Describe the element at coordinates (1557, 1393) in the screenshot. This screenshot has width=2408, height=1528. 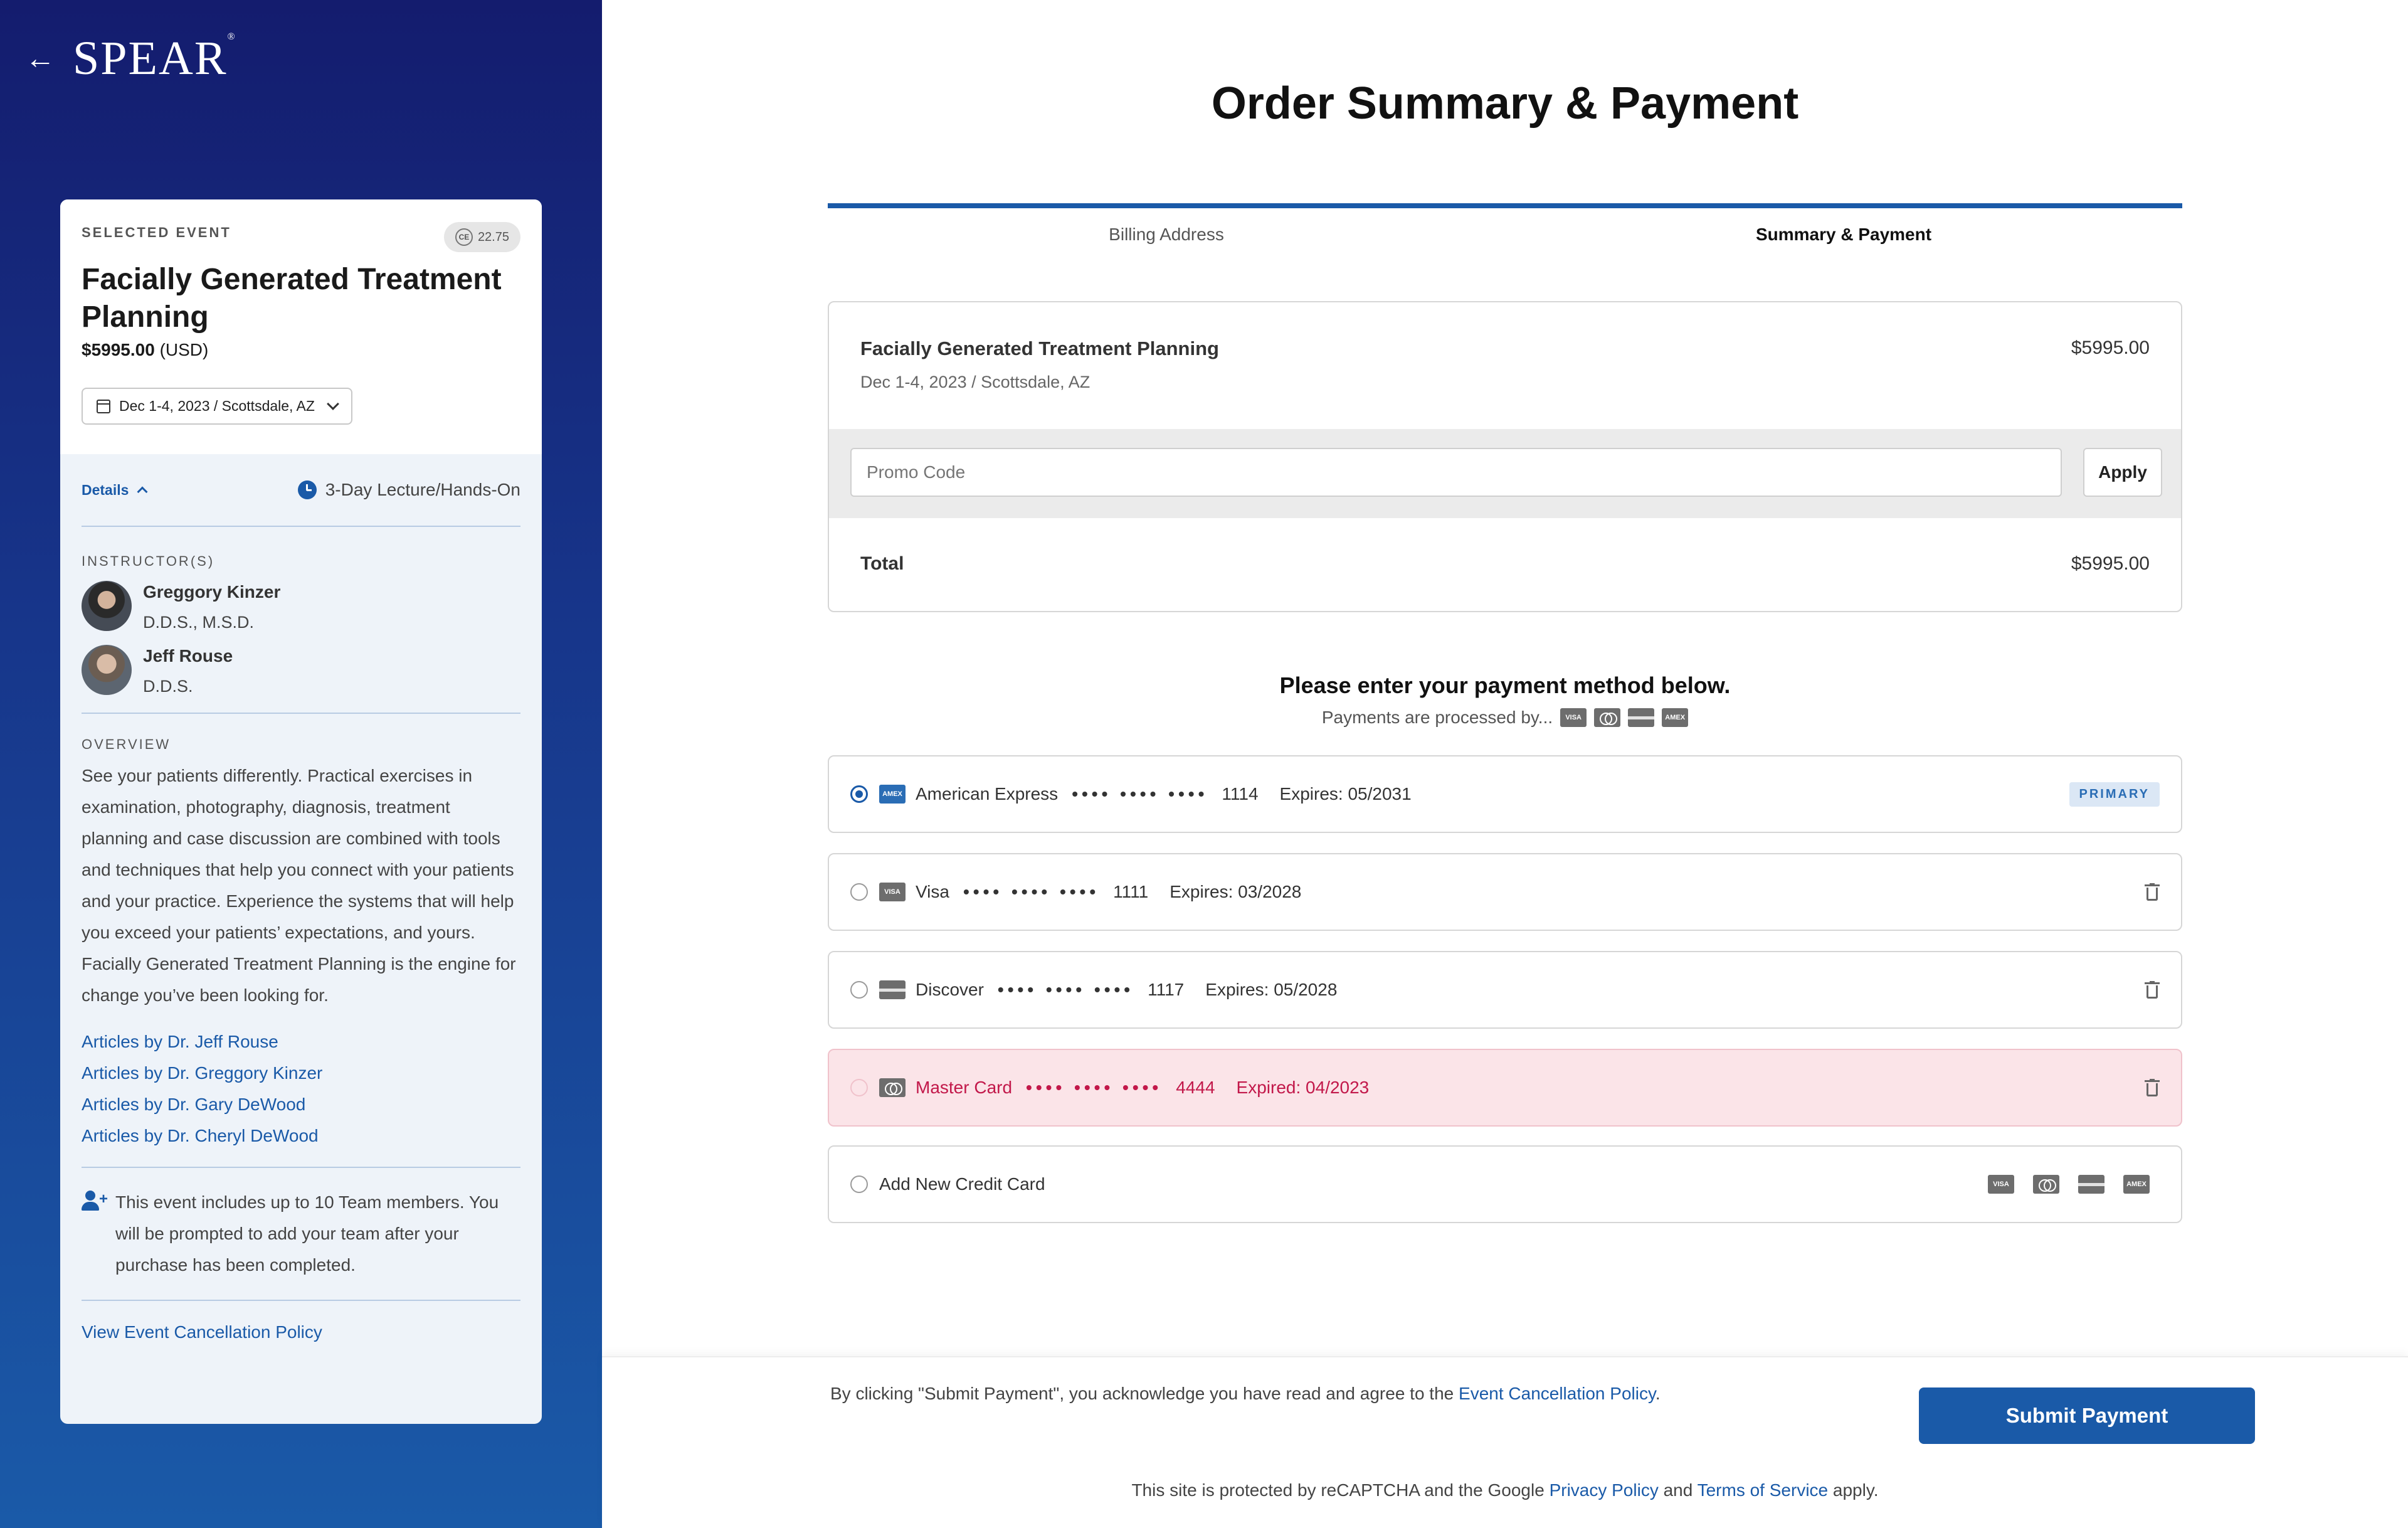
I see `cancellation-policy-link: Event Cancellation Policy` at that location.